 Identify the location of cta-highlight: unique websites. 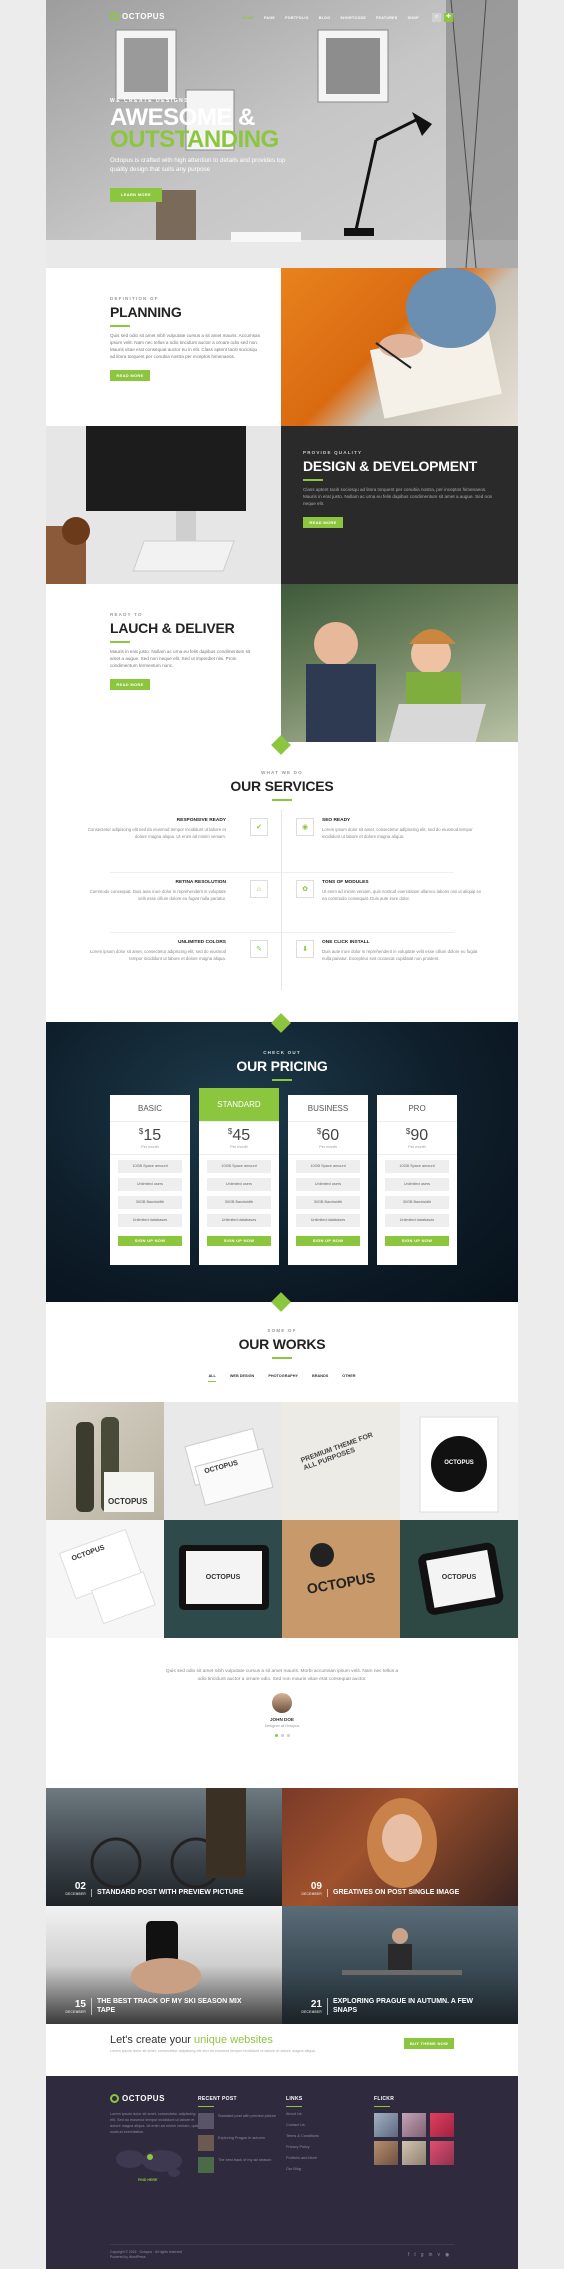
(233, 2040).